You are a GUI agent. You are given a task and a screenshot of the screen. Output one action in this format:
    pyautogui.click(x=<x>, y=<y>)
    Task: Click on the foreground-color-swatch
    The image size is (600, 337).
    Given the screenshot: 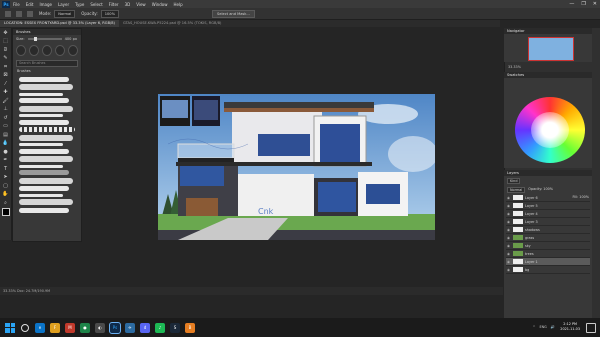 What is the action you would take?
    pyautogui.click(x=6, y=212)
    